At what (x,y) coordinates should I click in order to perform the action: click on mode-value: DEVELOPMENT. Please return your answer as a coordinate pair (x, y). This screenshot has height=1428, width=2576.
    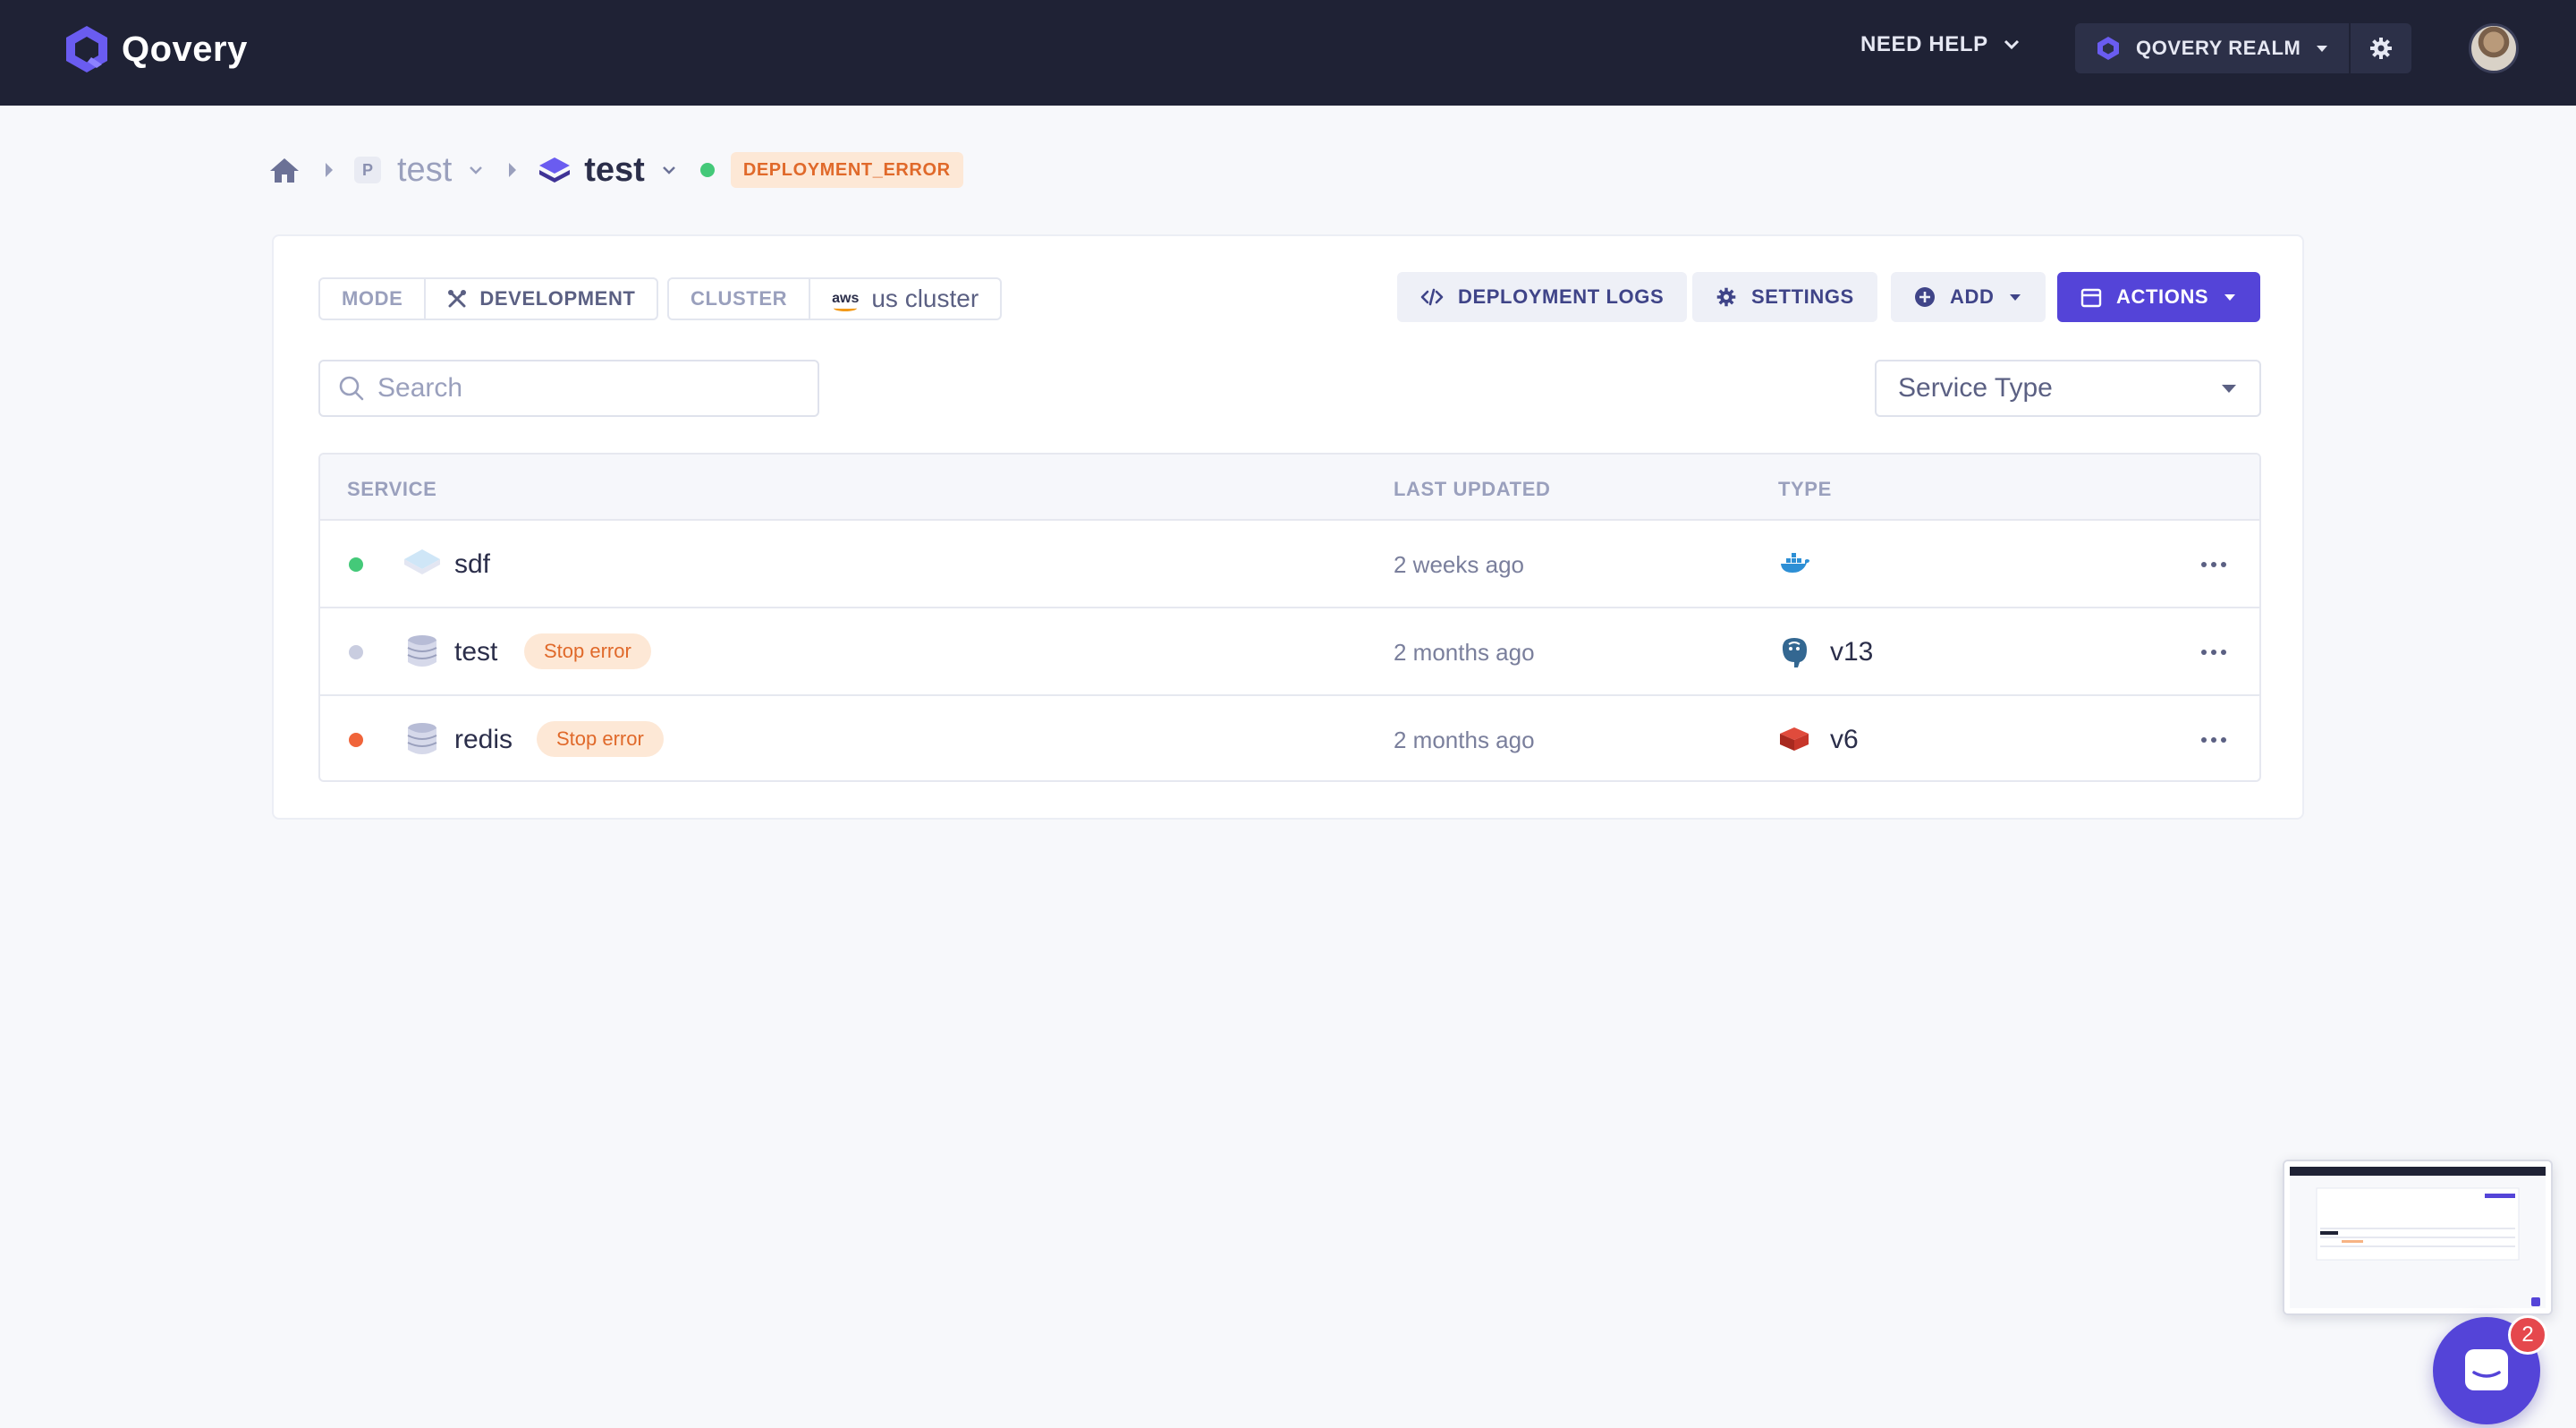
    Looking at the image, I should click on (541, 299).